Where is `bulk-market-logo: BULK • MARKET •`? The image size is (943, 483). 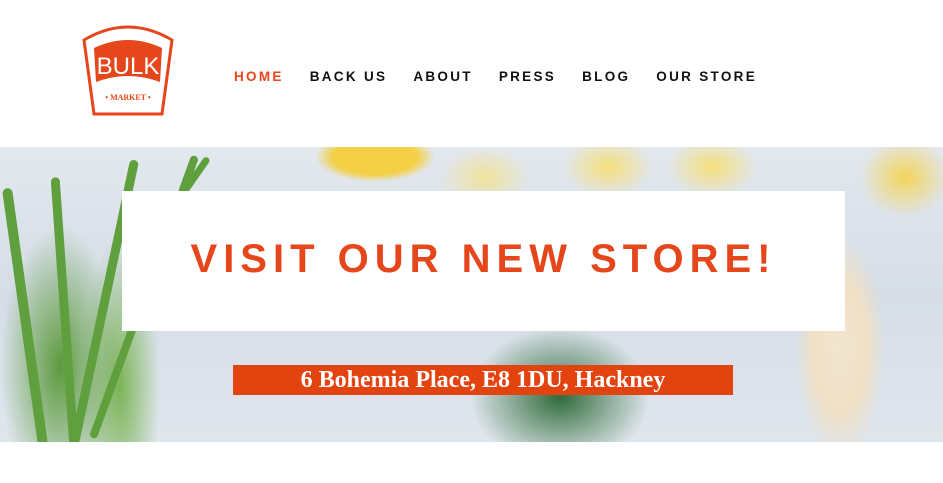 bulk-market-logo: BULK • MARKET • is located at coordinates (128, 69).